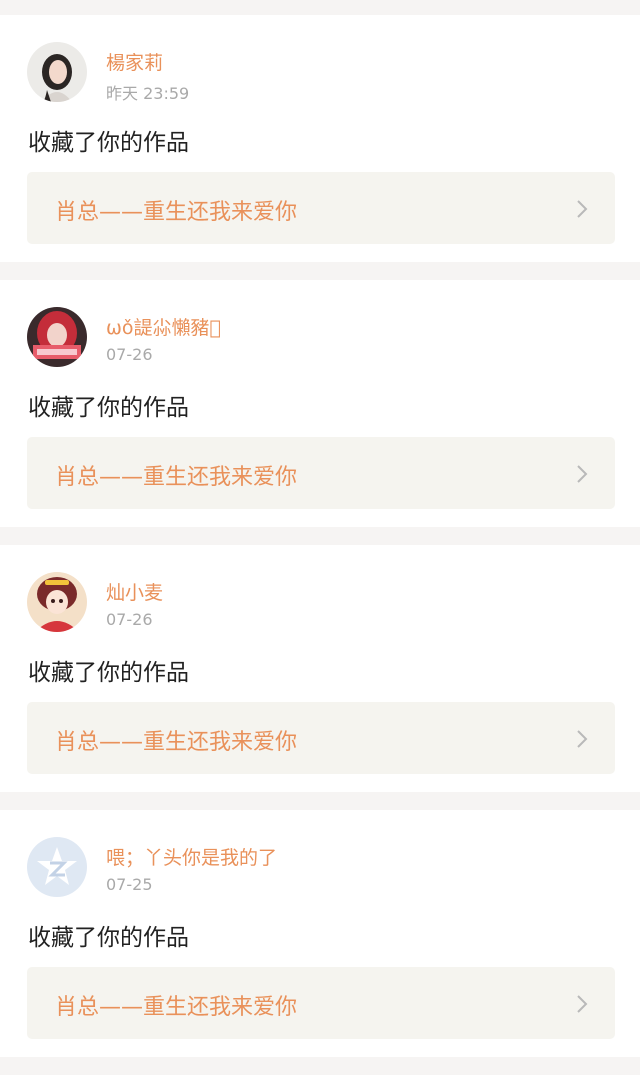 The image size is (640, 1075). What do you see at coordinates (134, 591) in the screenshot?
I see `username: 灿小麦` at bounding box center [134, 591].